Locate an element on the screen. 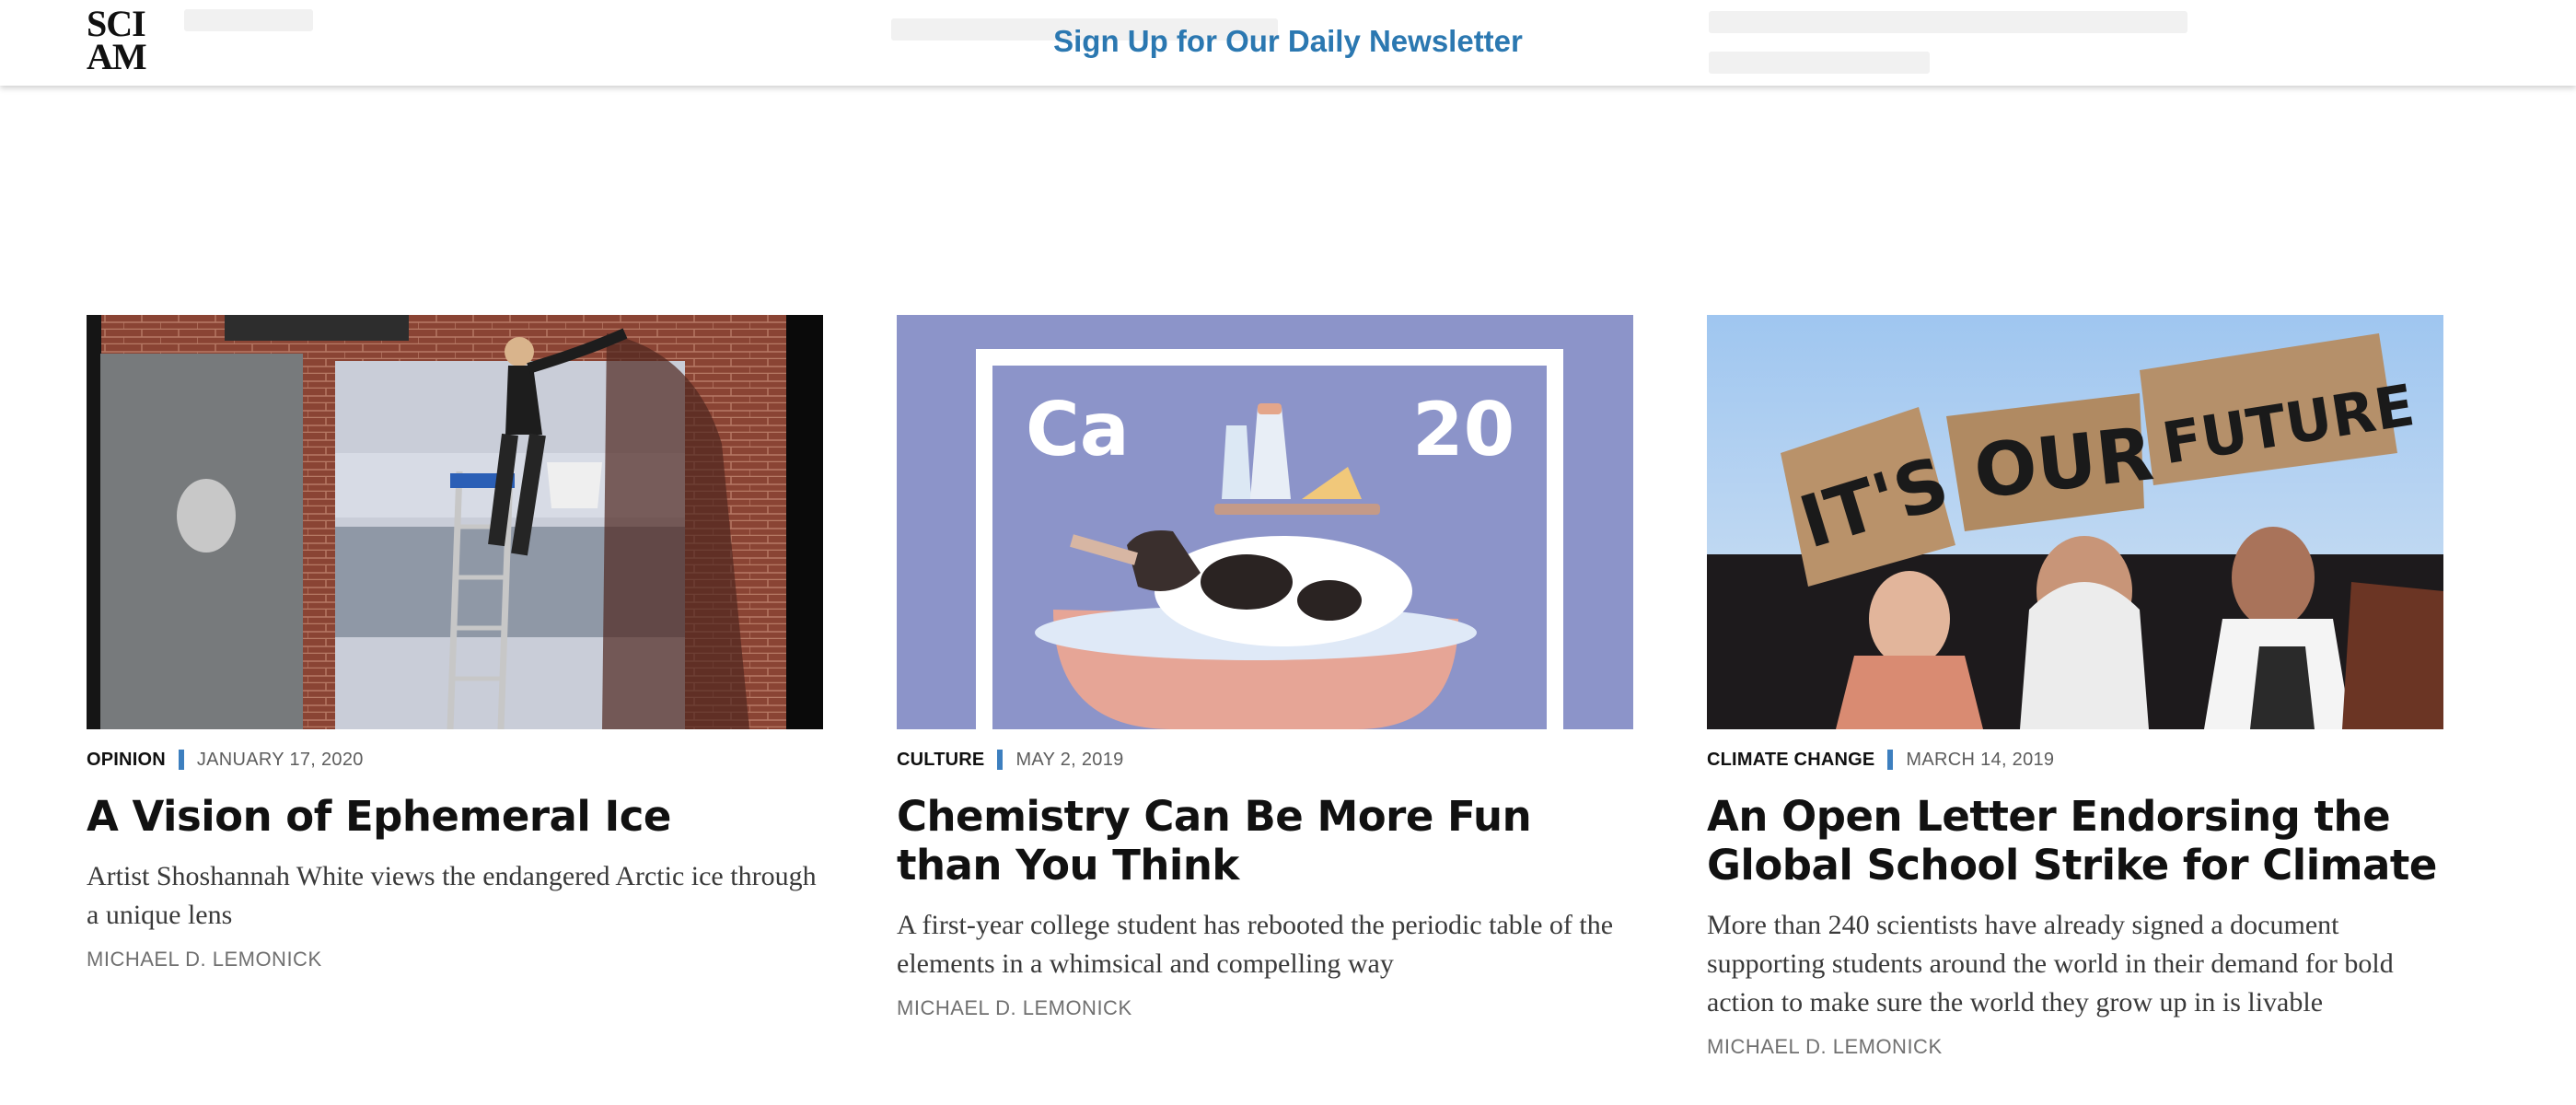 This screenshot has width=2576, height=1105. article-meta: CLIMATE CHANGE MARCH 14, 2019 is located at coordinates (2075, 760).